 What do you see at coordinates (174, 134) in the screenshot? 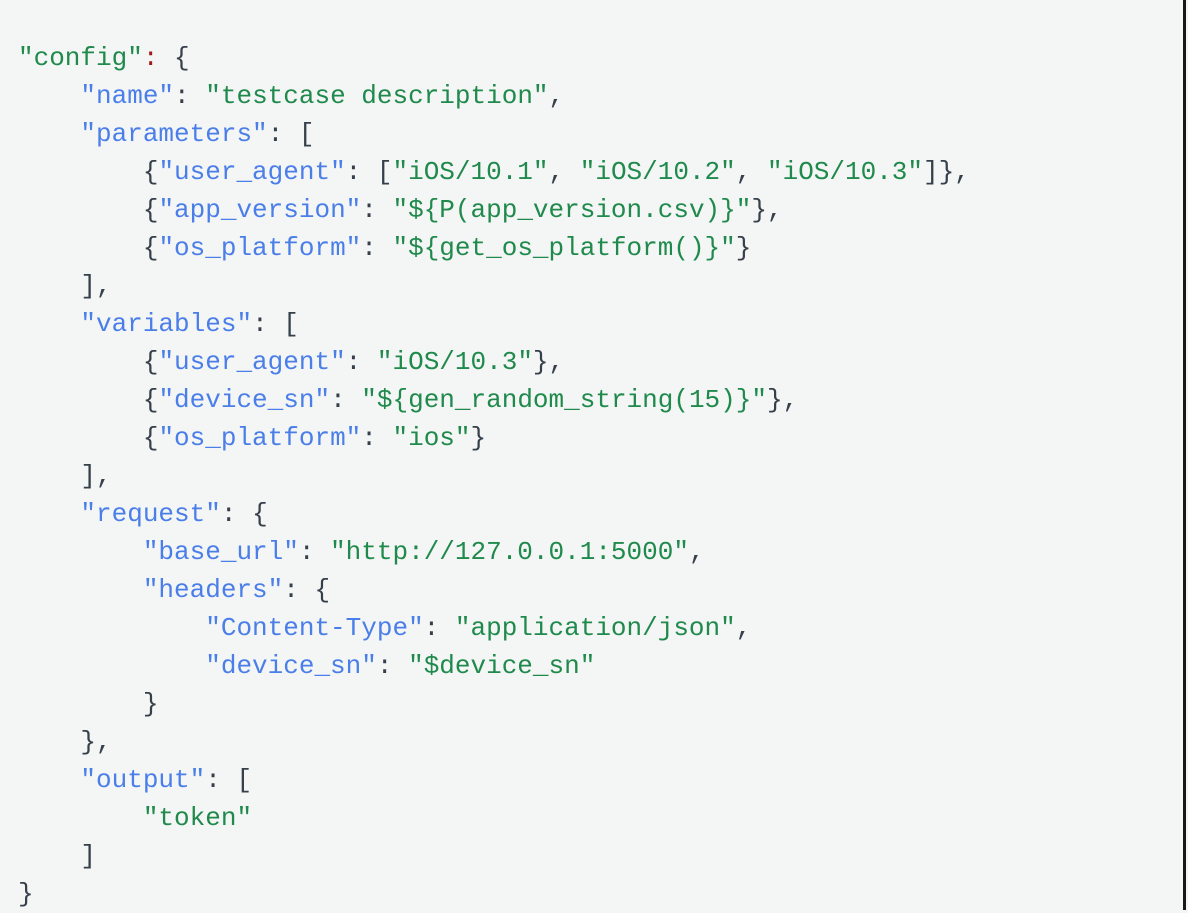
I see `code-token: "parameters"` at bounding box center [174, 134].